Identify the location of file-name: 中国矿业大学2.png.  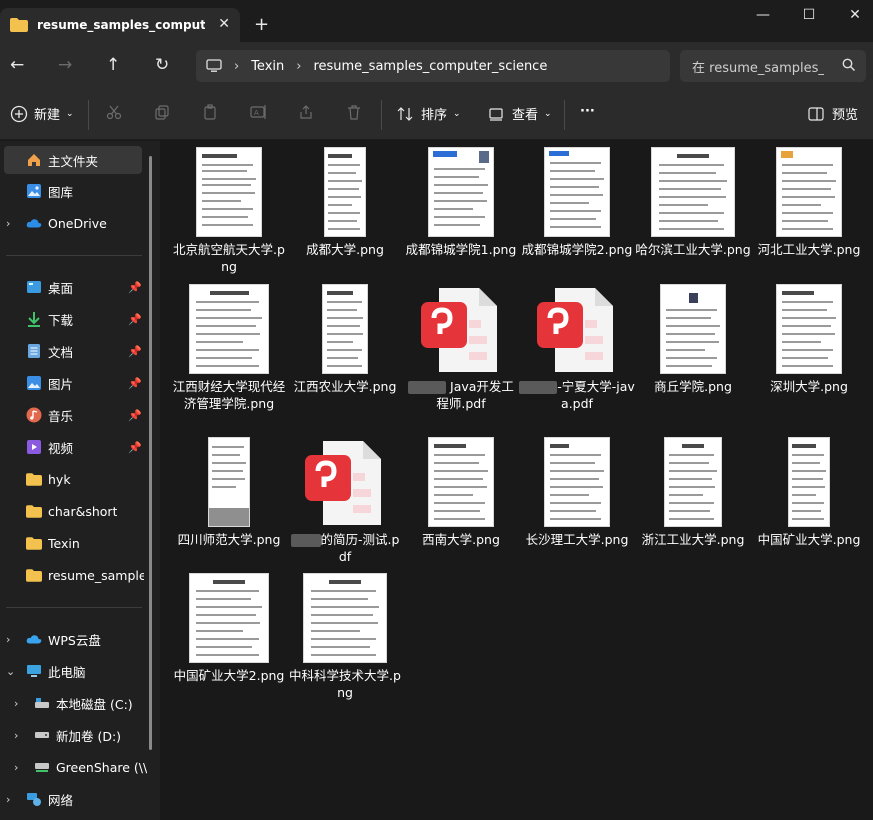
(229, 675).